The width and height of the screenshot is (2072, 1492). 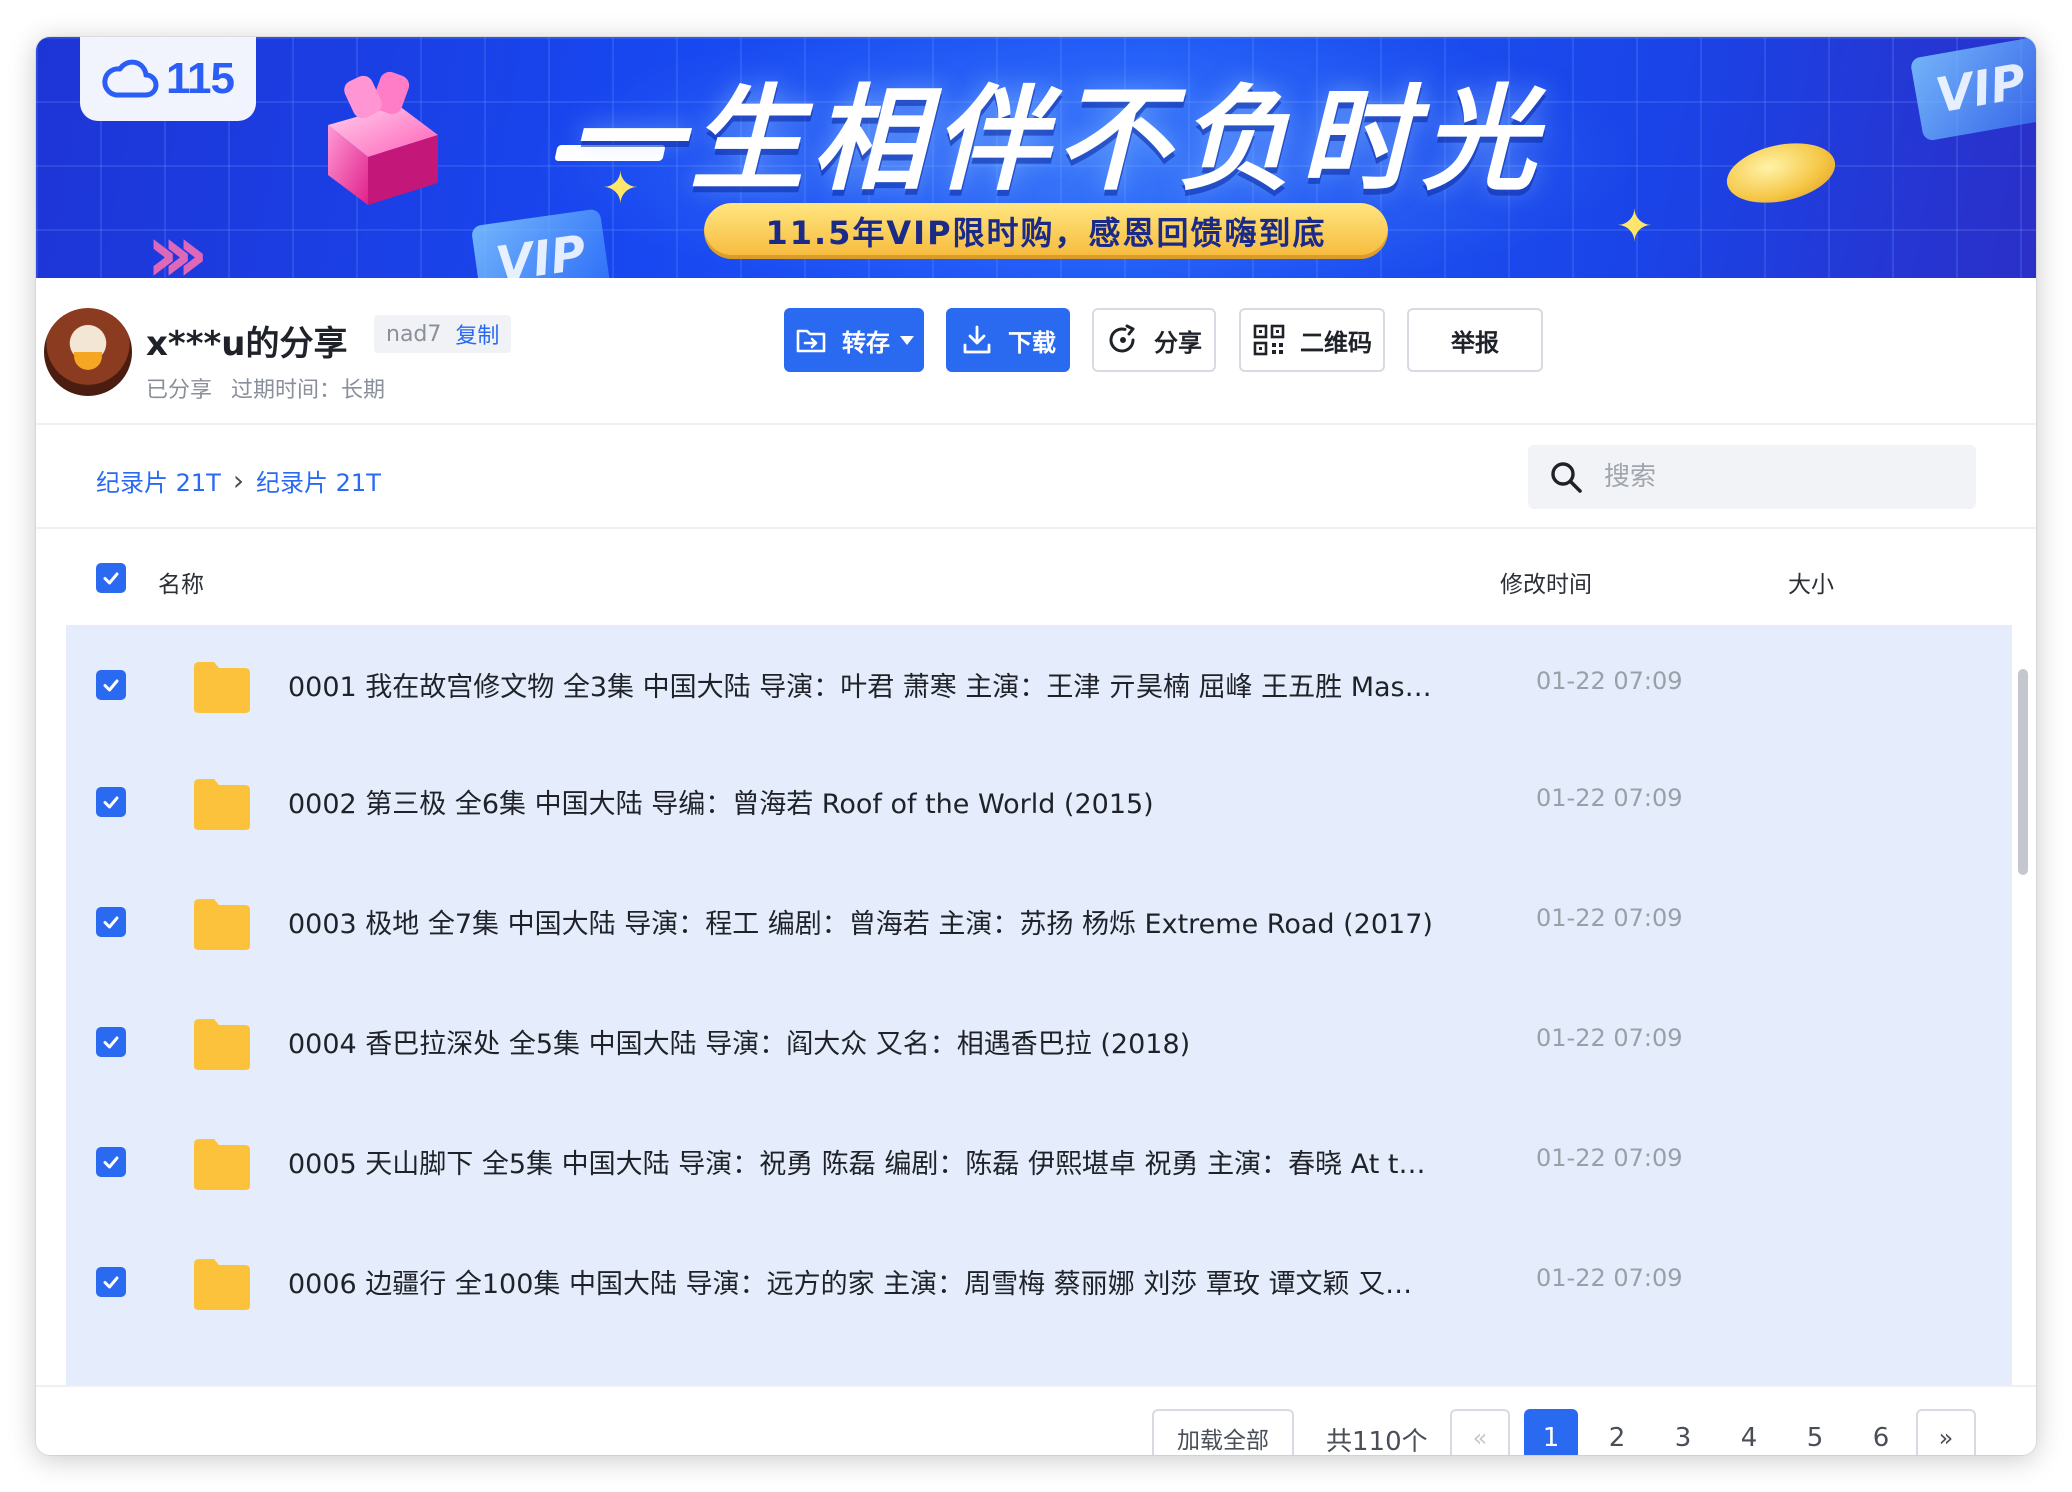 I want to click on report-button: 举报, so click(x=1475, y=340).